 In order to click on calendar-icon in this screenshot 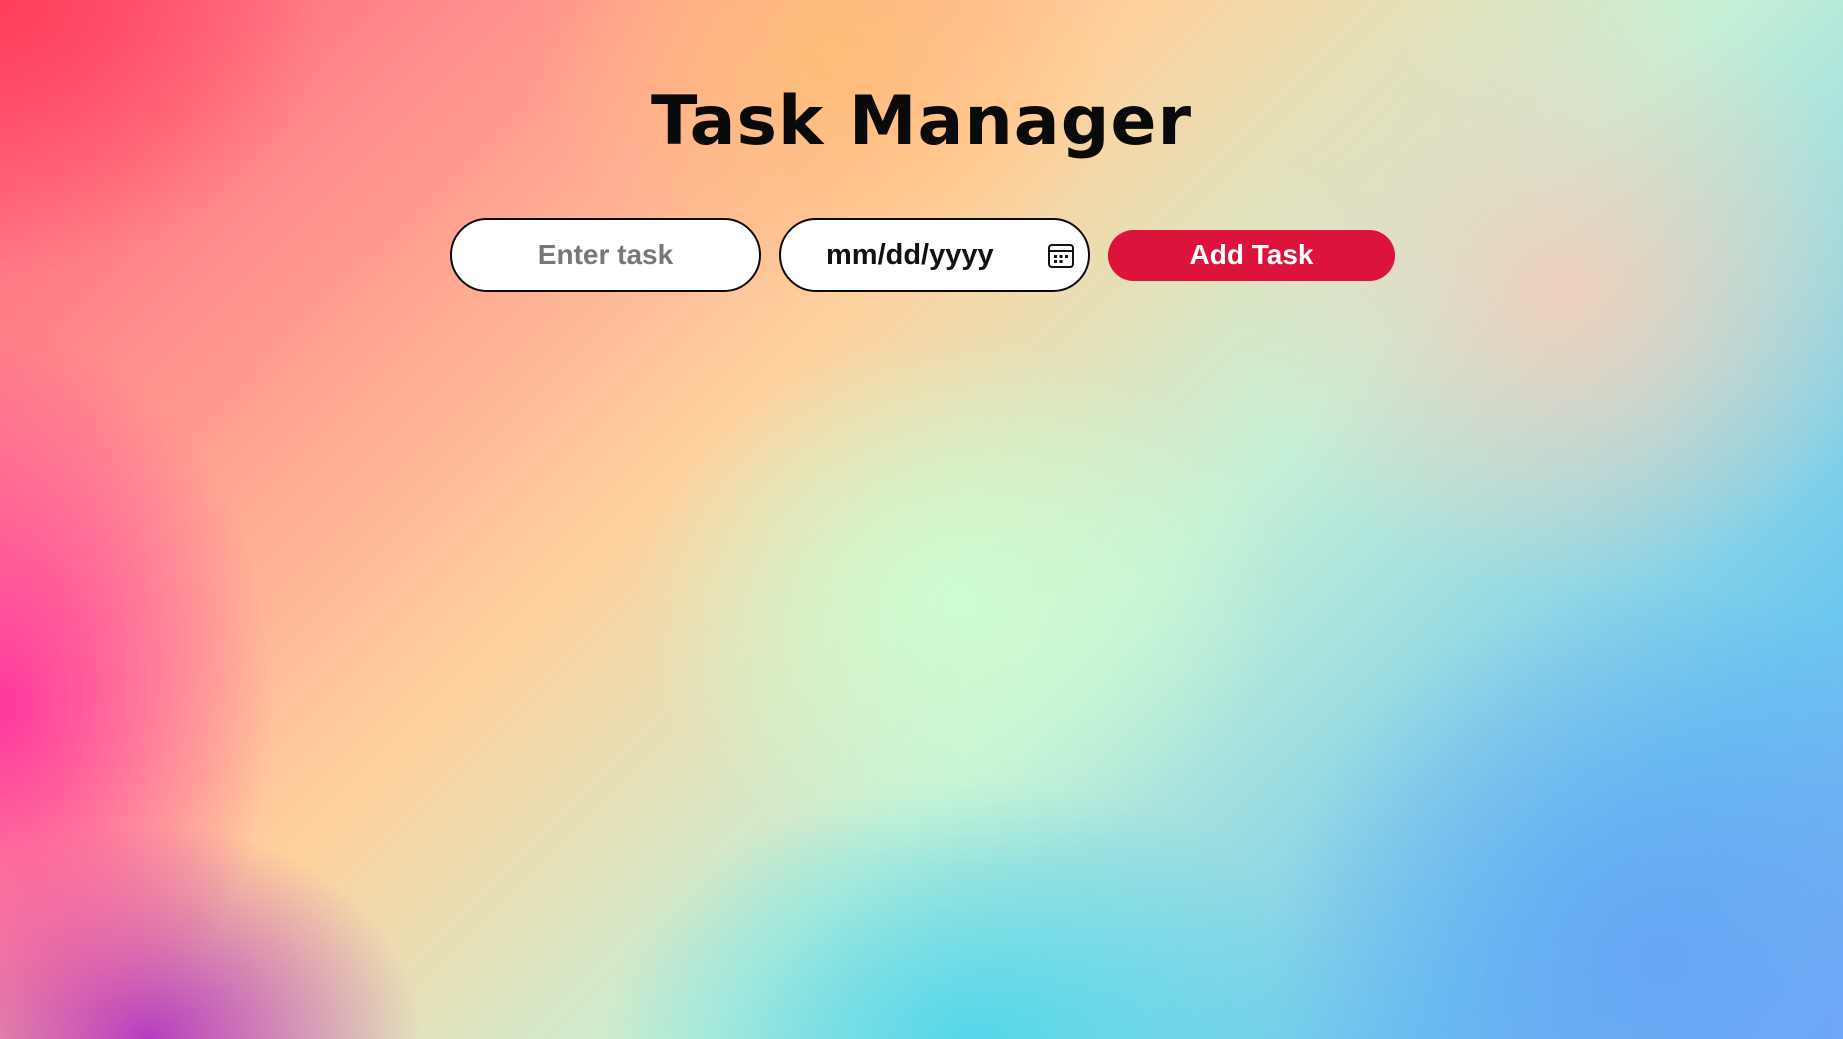, I will do `click(1061, 256)`.